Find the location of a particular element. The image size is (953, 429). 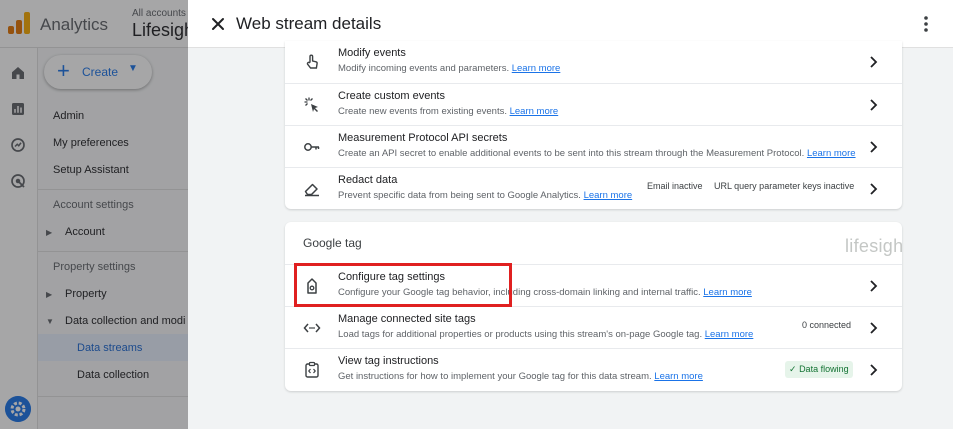

connected-count-chip: 0 connected is located at coordinates (827, 325).